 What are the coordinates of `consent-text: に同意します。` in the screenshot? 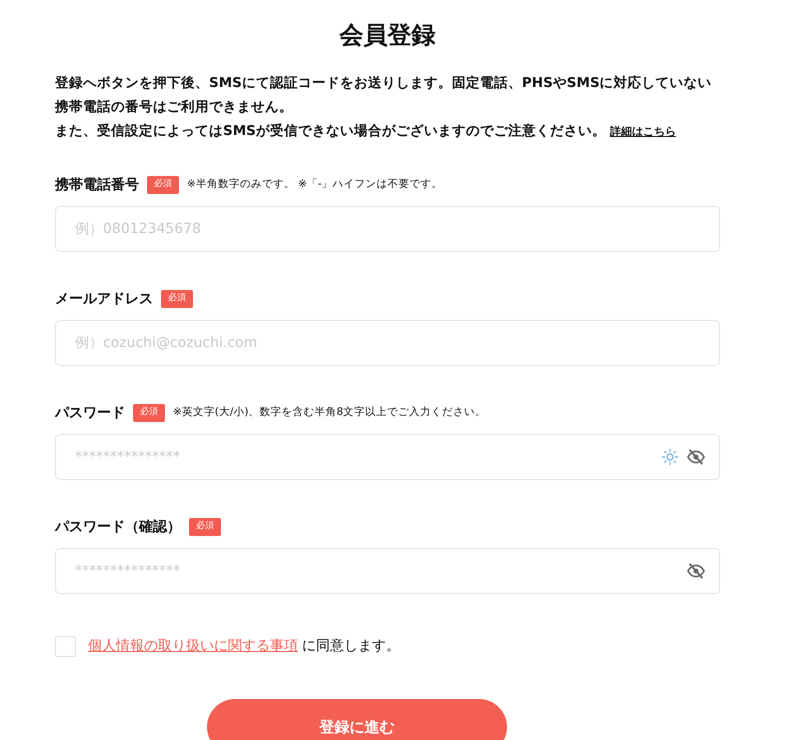 It's located at (351, 646).